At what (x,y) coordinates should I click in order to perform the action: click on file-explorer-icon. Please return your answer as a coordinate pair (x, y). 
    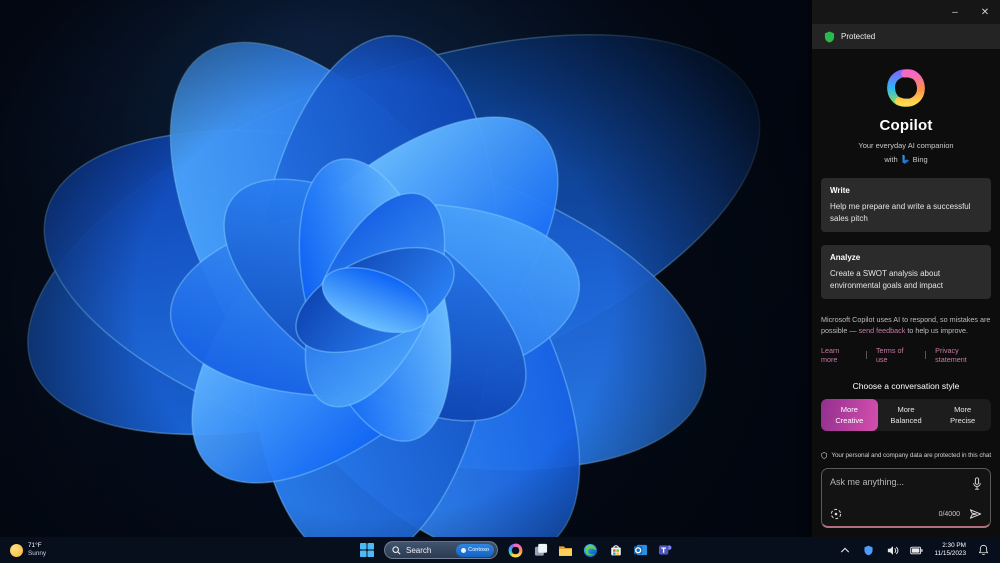
    Looking at the image, I should click on (565, 550).